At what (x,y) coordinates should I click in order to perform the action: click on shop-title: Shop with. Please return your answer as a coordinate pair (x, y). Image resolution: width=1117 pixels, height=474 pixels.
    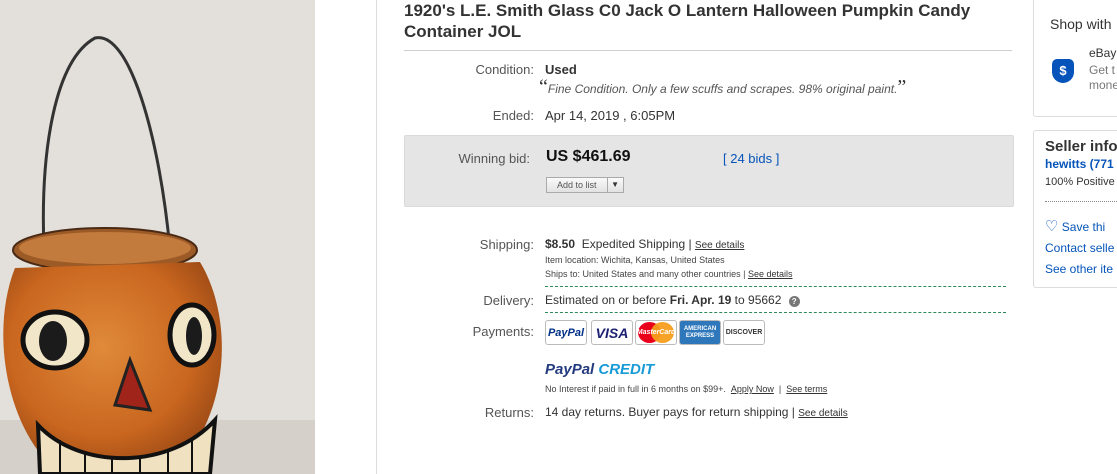
    Looking at the image, I should click on (1081, 24).